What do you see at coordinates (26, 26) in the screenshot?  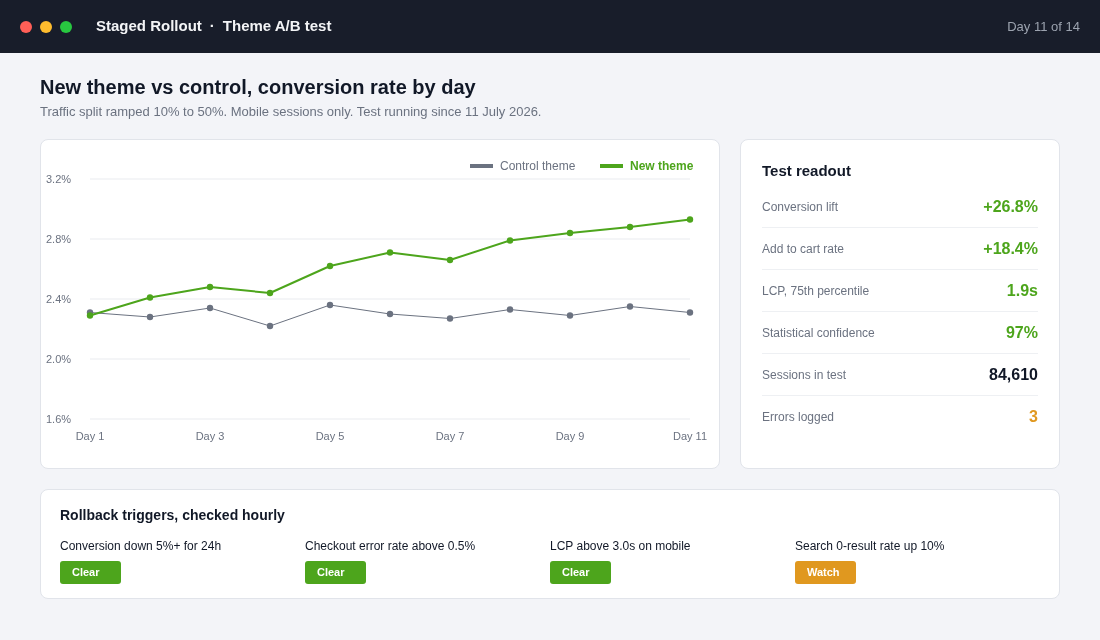 I see `close-icon` at bounding box center [26, 26].